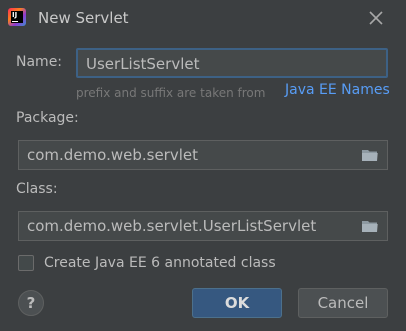 Image resolution: width=406 pixels, height=331 pixels. What do you see at coordinates (203, 155) in the screenshot?
I see `package-field: com.demo.web.servlet` at bounding box center [203, 155].